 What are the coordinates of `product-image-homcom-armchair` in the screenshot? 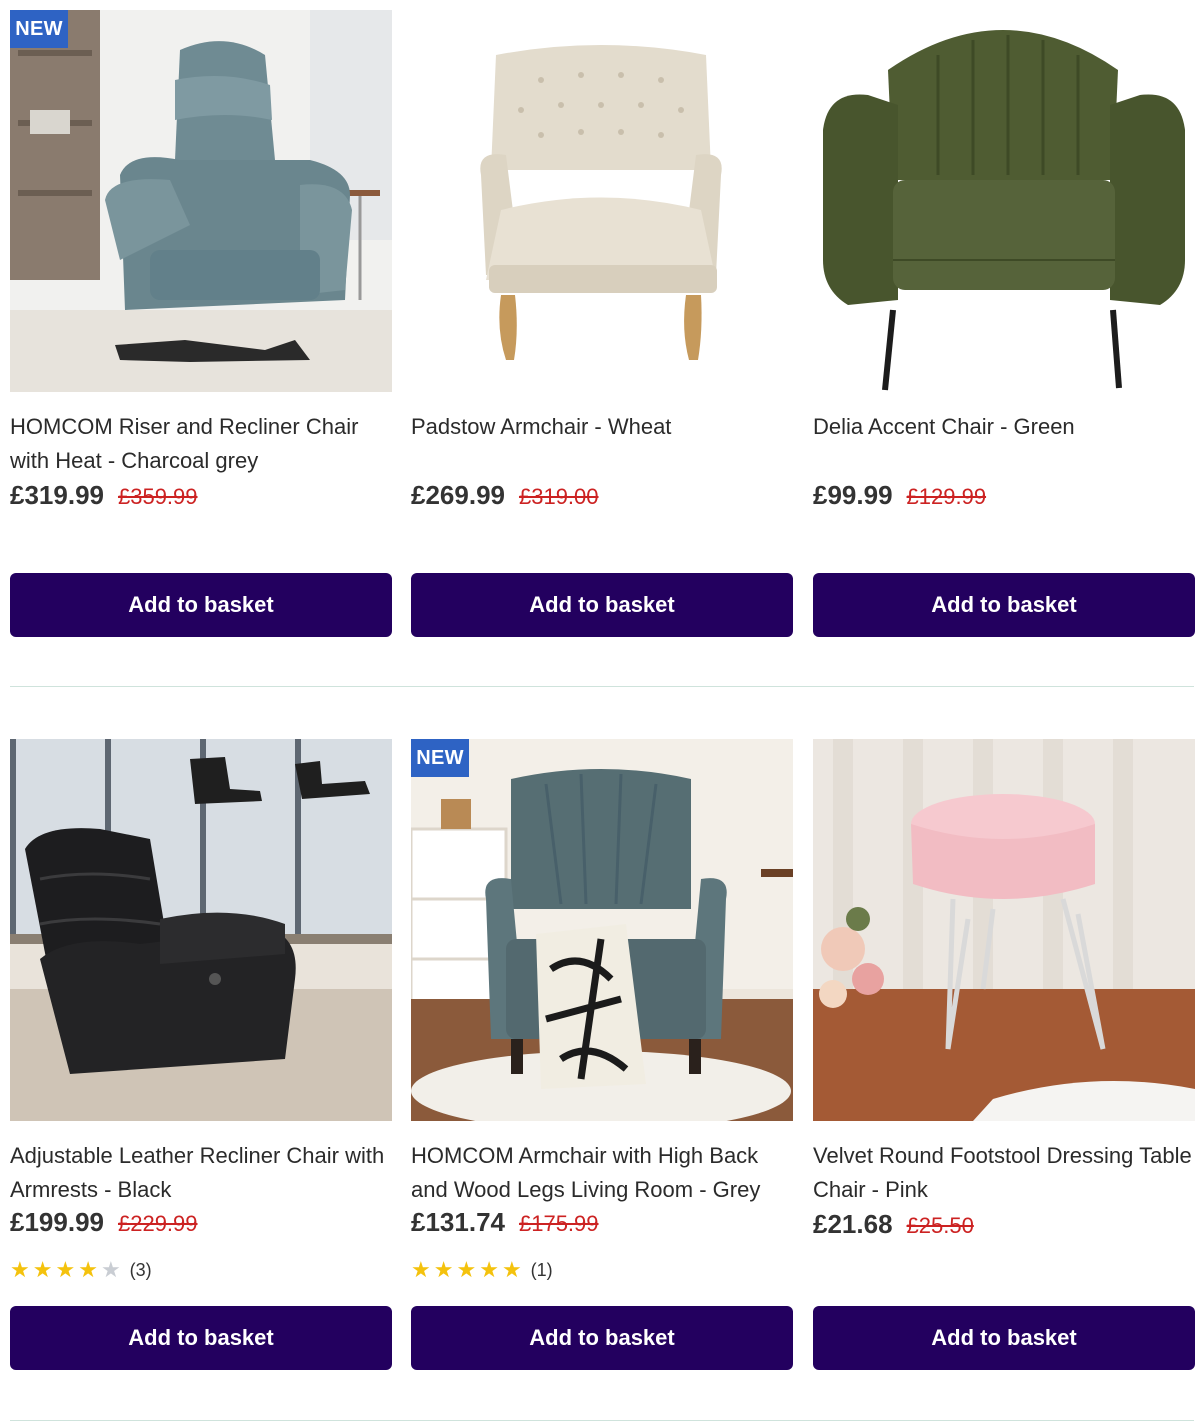 It's located at (602, 930).